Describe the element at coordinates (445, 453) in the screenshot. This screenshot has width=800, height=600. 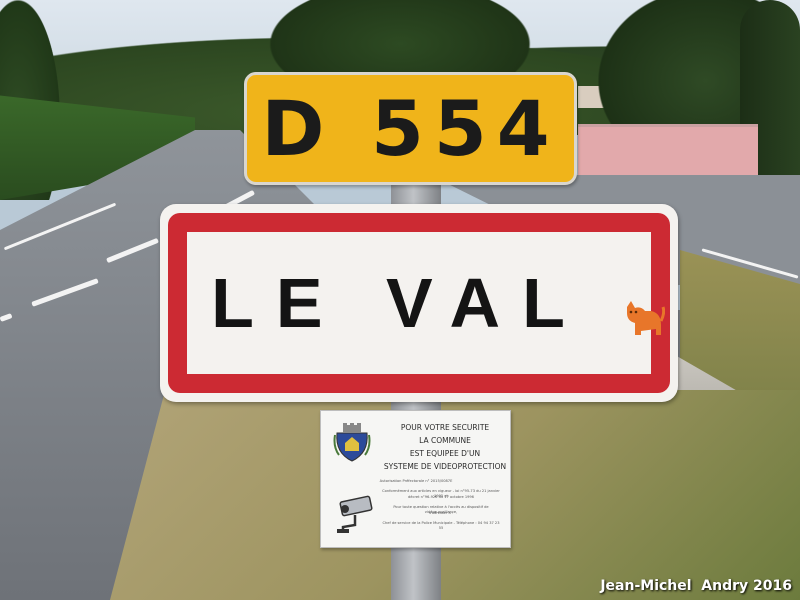
I see `notice-line: EST EQUIPEE D'UN` at that location.